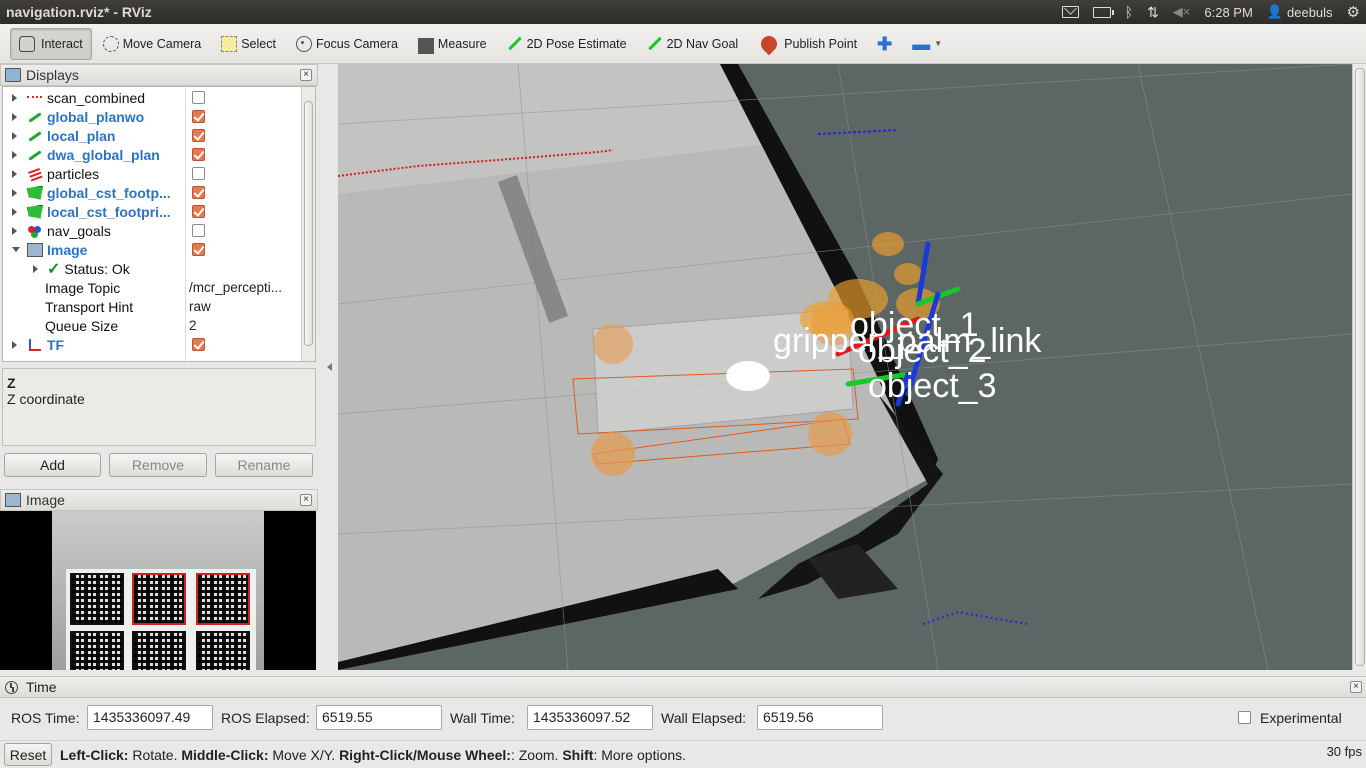 This screenshot has height=768, width=1366. I want to click on dropdown-arrow-icon: ▼, so click(938, 43).